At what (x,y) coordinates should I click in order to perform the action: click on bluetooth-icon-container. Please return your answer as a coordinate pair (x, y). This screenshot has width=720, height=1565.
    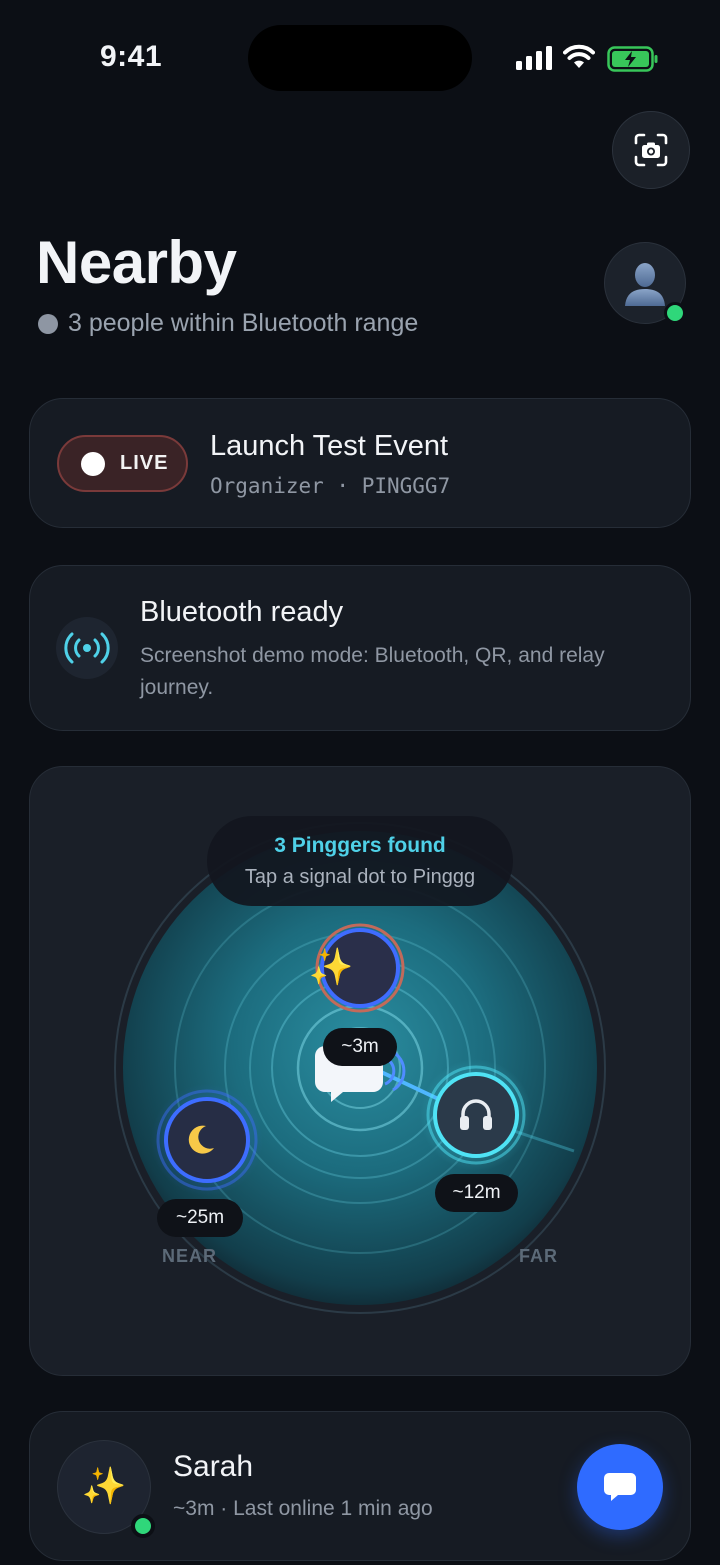
    Looking at the image, I should click on (87, 648).